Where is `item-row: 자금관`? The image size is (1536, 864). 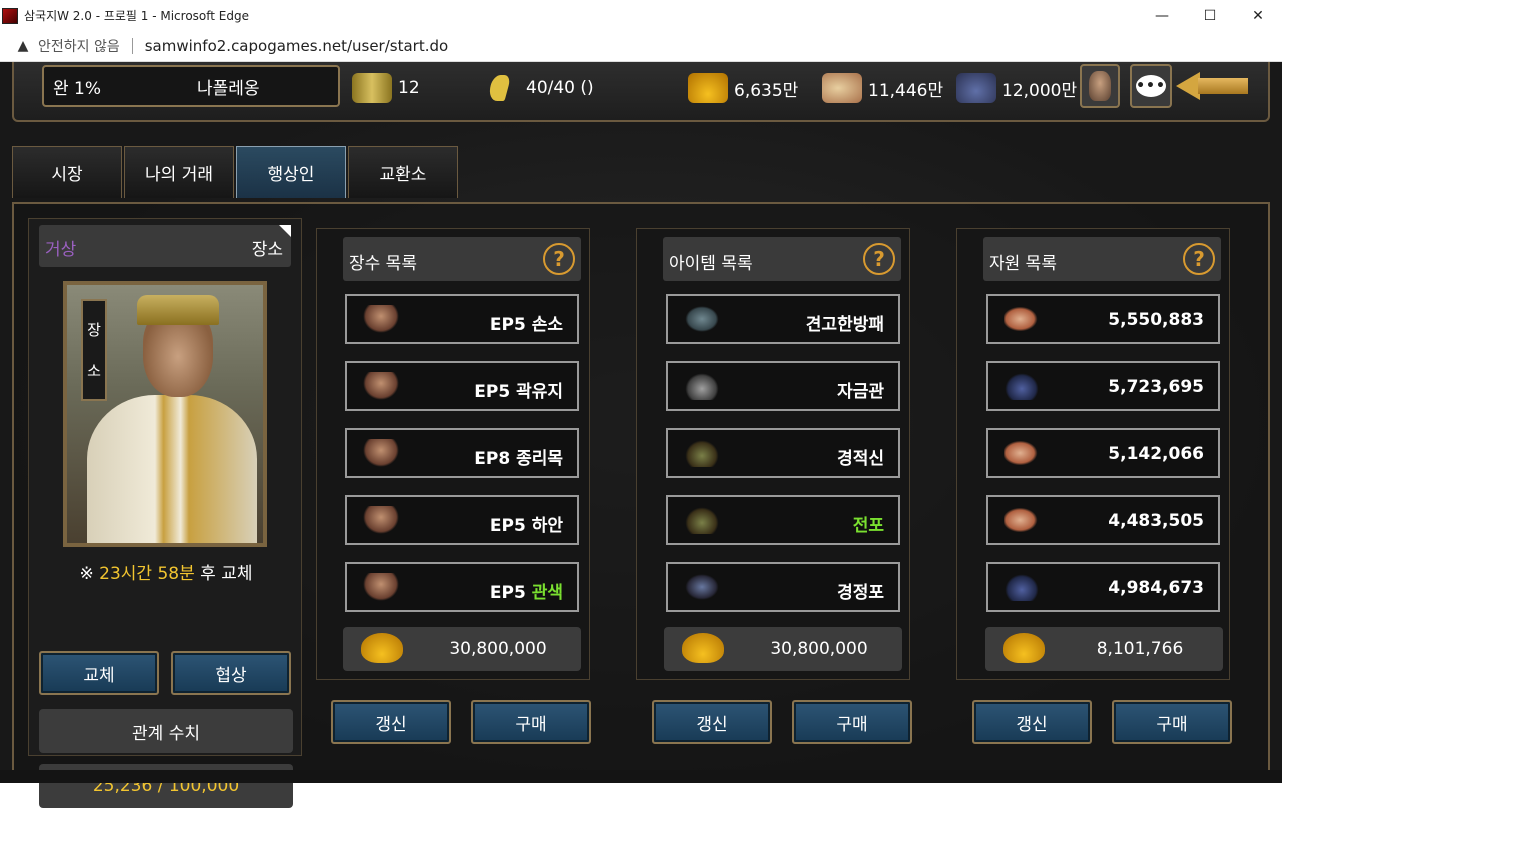 item-row: 자금관 is located at coordinates (783, 386).